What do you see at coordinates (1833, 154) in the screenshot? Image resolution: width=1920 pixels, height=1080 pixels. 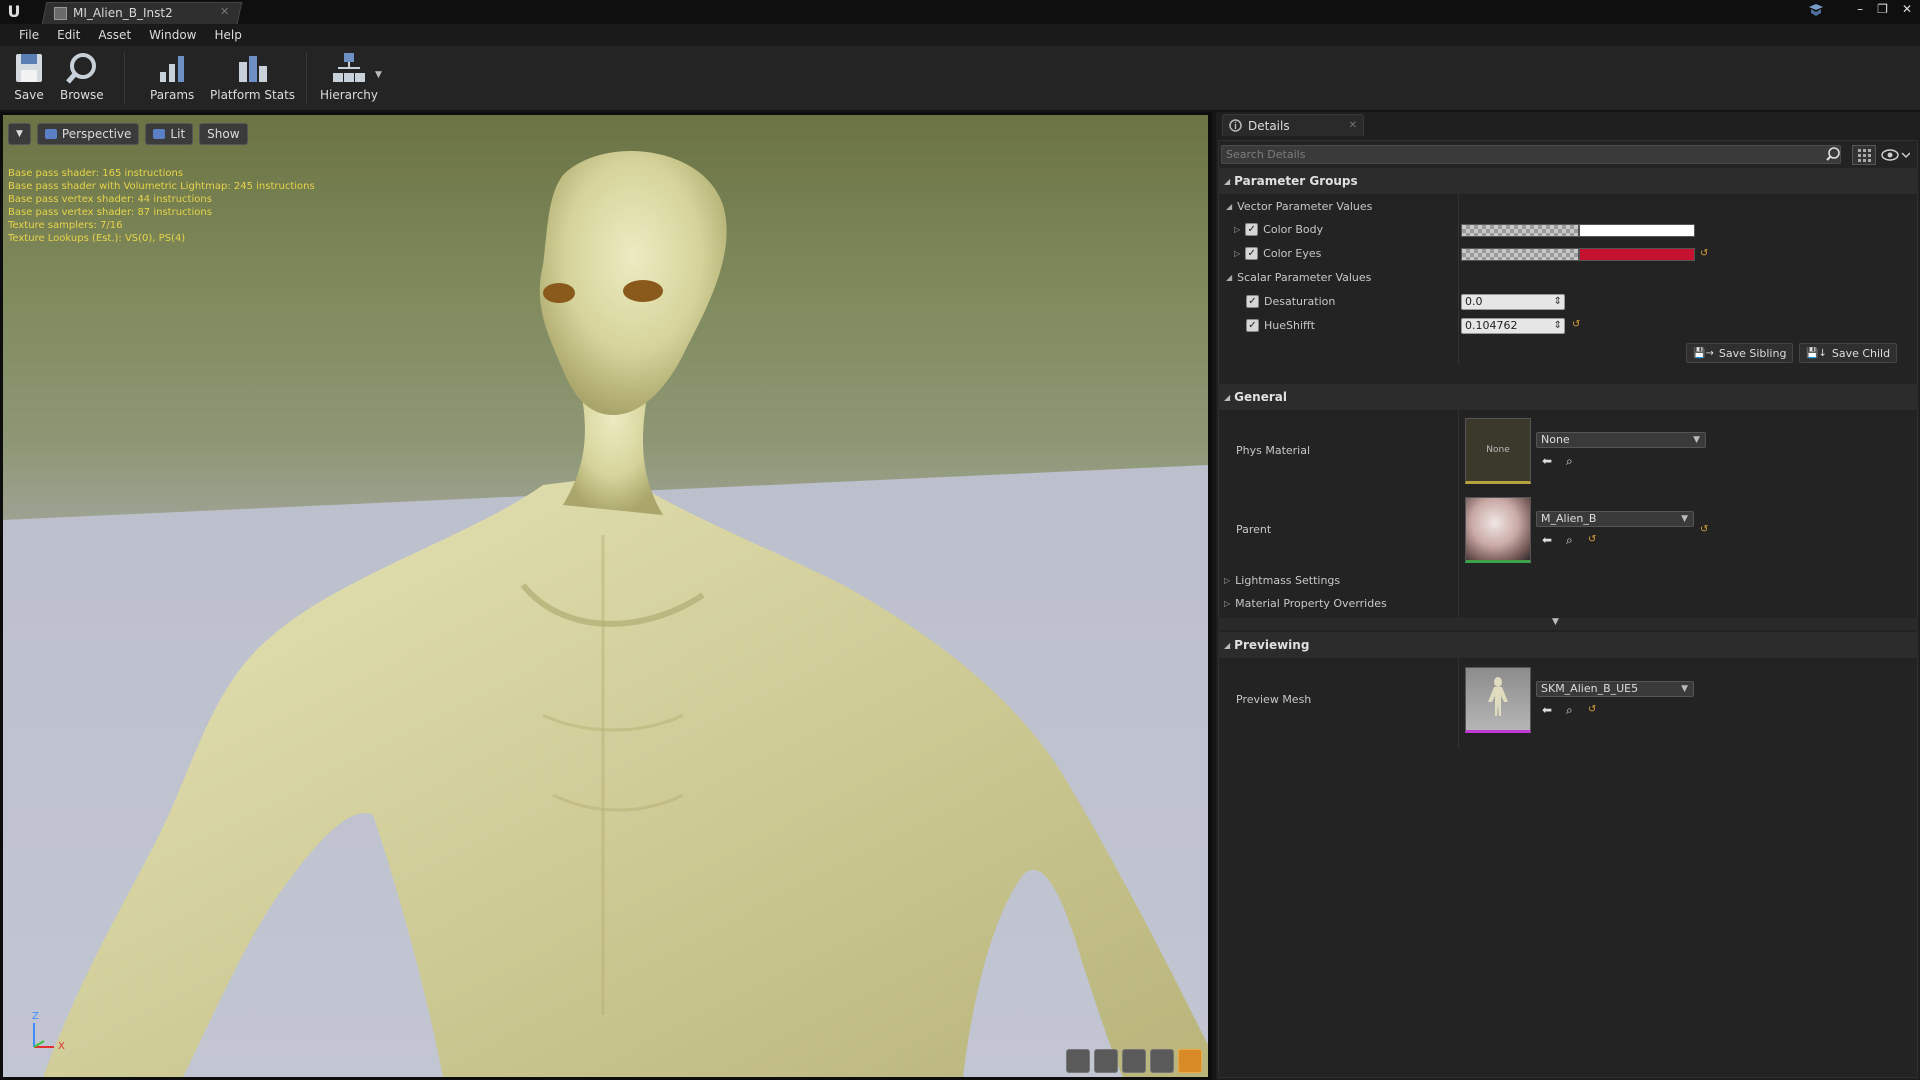 I see `search-icon` at bounding box center [1833, 154].